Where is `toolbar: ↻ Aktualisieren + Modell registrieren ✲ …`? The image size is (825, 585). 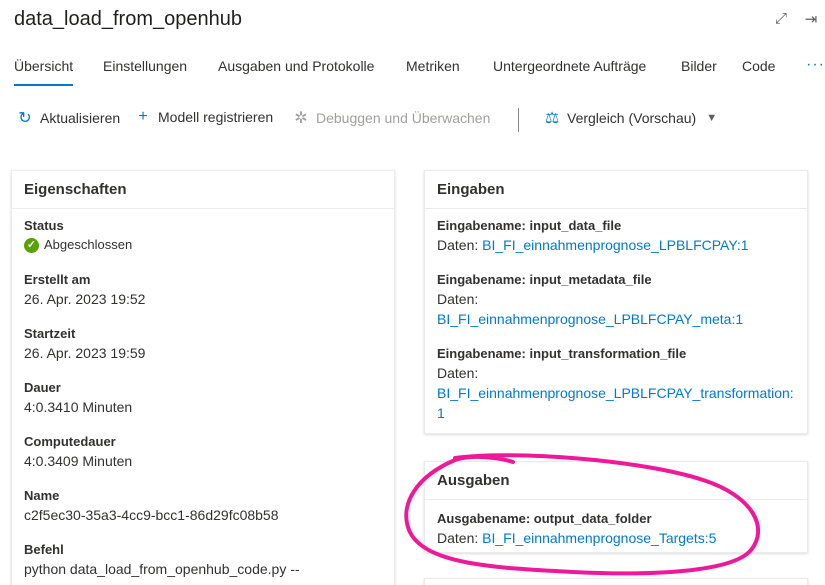
toolbar: ↻ Aktualisieren + Modell registrieren ✲ … is located at coordinates (420, 121).